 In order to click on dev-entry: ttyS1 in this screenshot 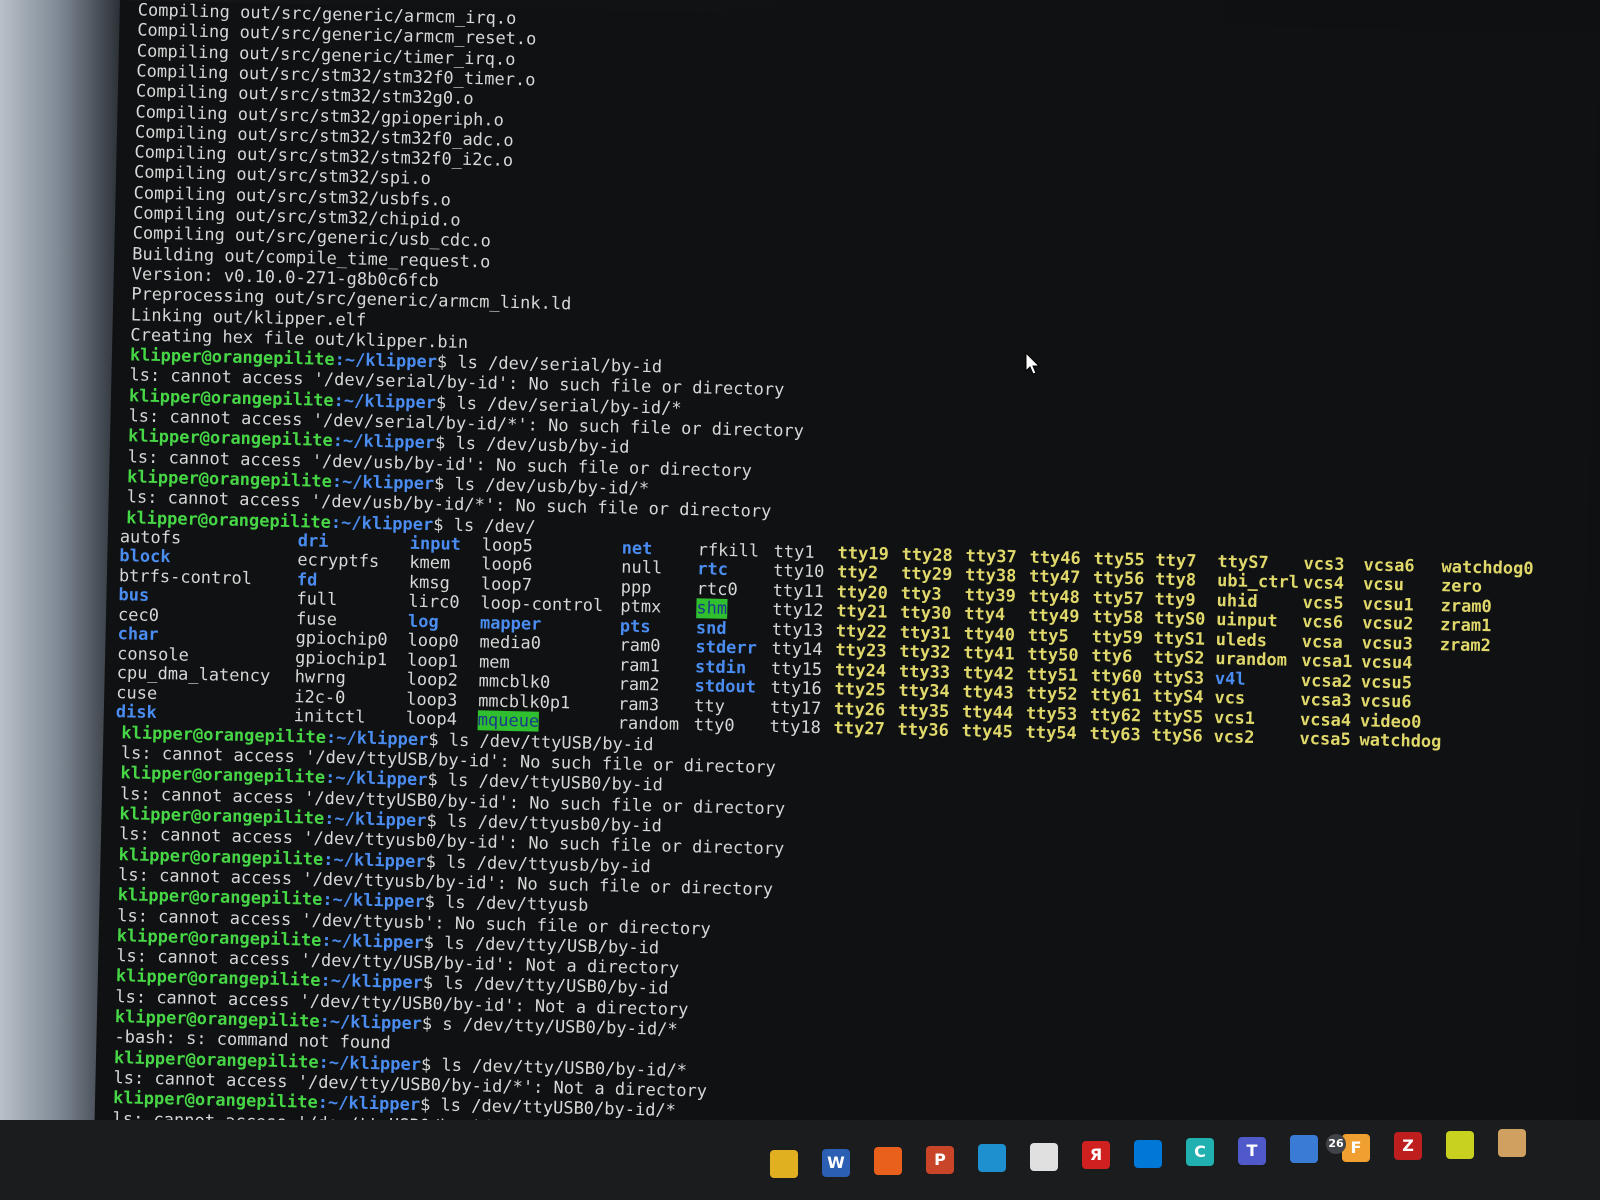, I will do `click(1179, 639)`.